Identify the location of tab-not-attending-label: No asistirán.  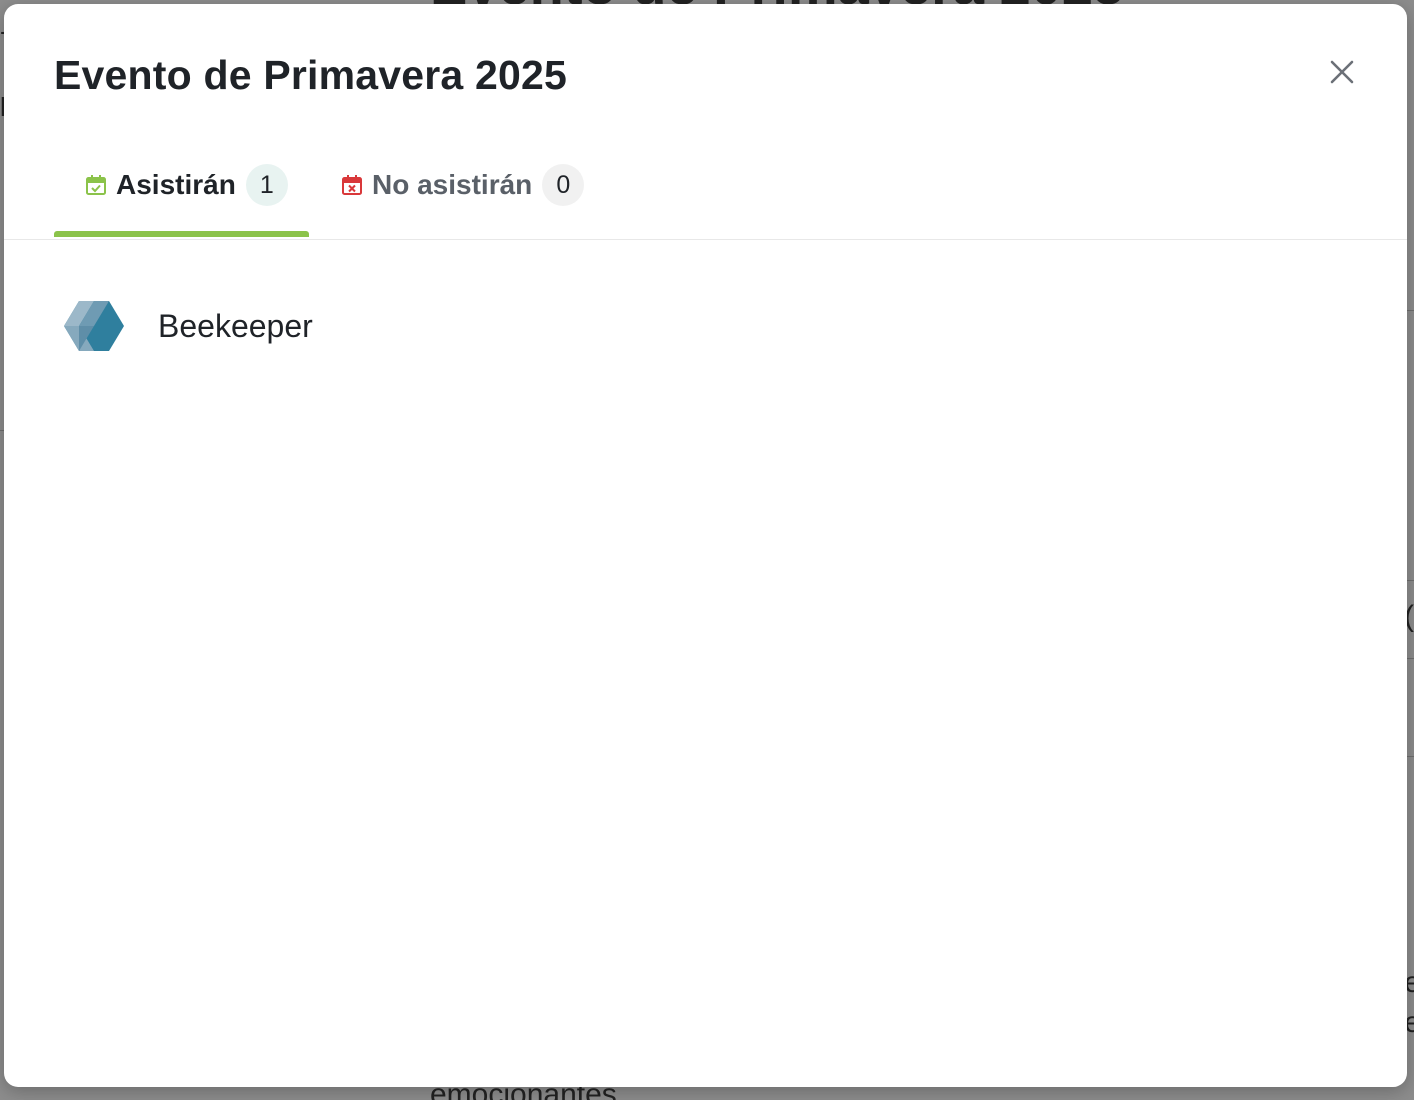
(452, 184).